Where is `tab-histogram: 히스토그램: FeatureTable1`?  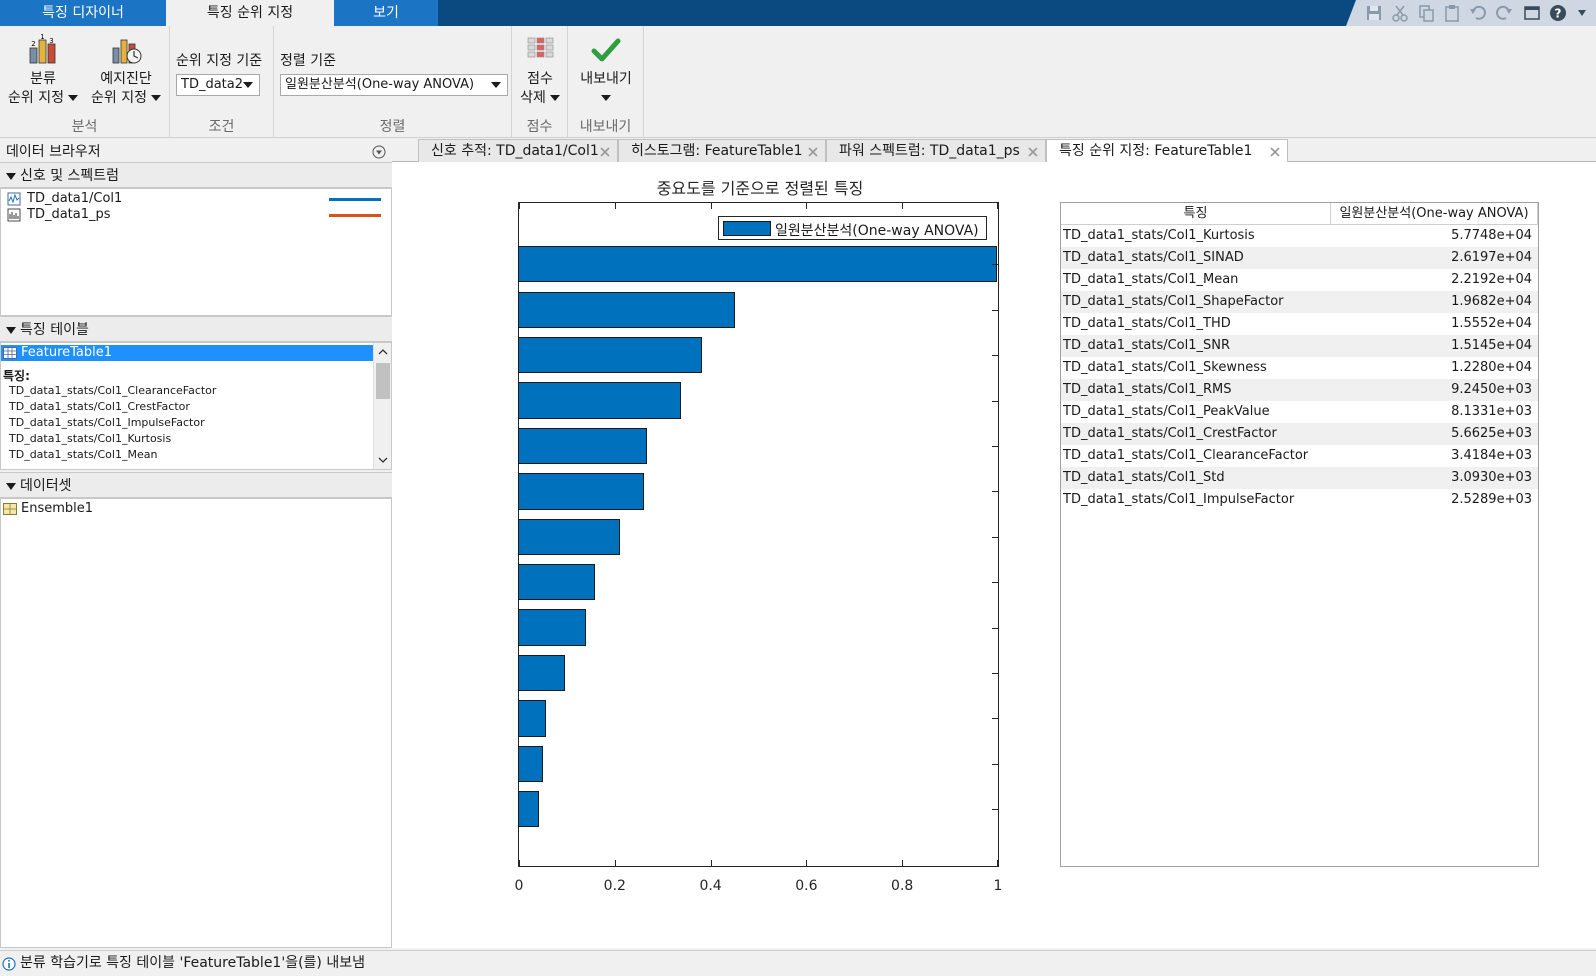 tab-histogram: 히스토그램: FeatureTable1 is located at coordinates (722, 151).